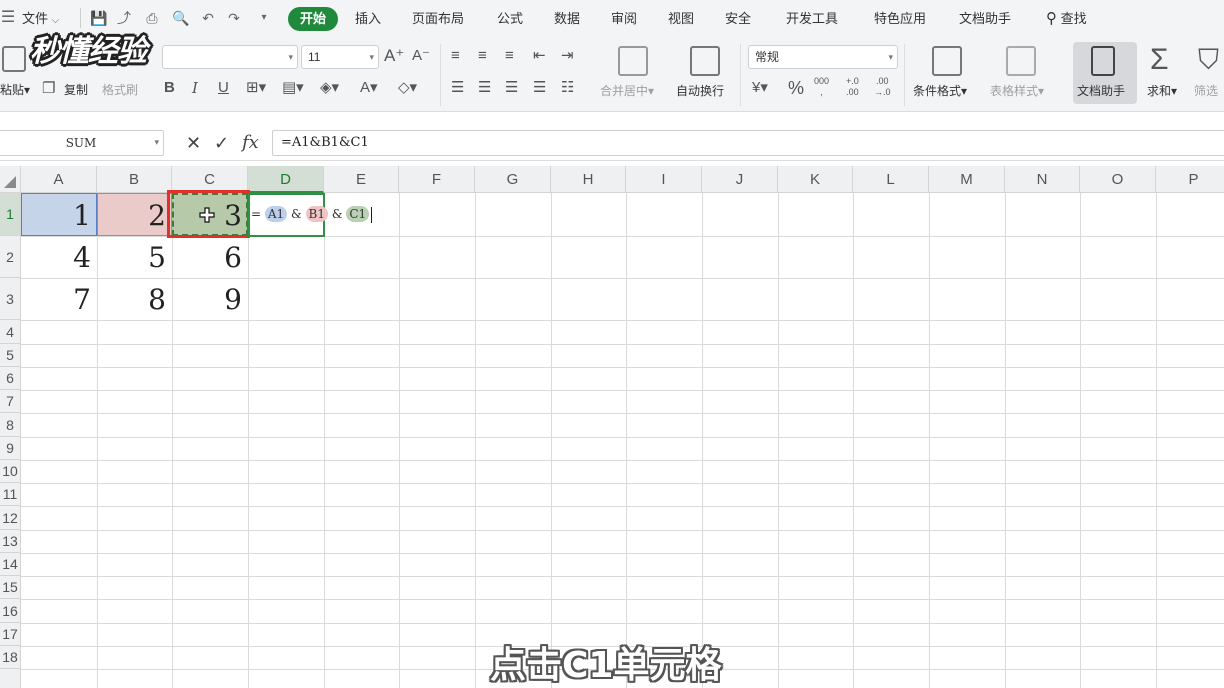 This screenshot has height=688, width=1224. What do you see at coordinates (59, 257) in the screenshot?
I see `cell-a2: 4` at bounding box center [59, 257].